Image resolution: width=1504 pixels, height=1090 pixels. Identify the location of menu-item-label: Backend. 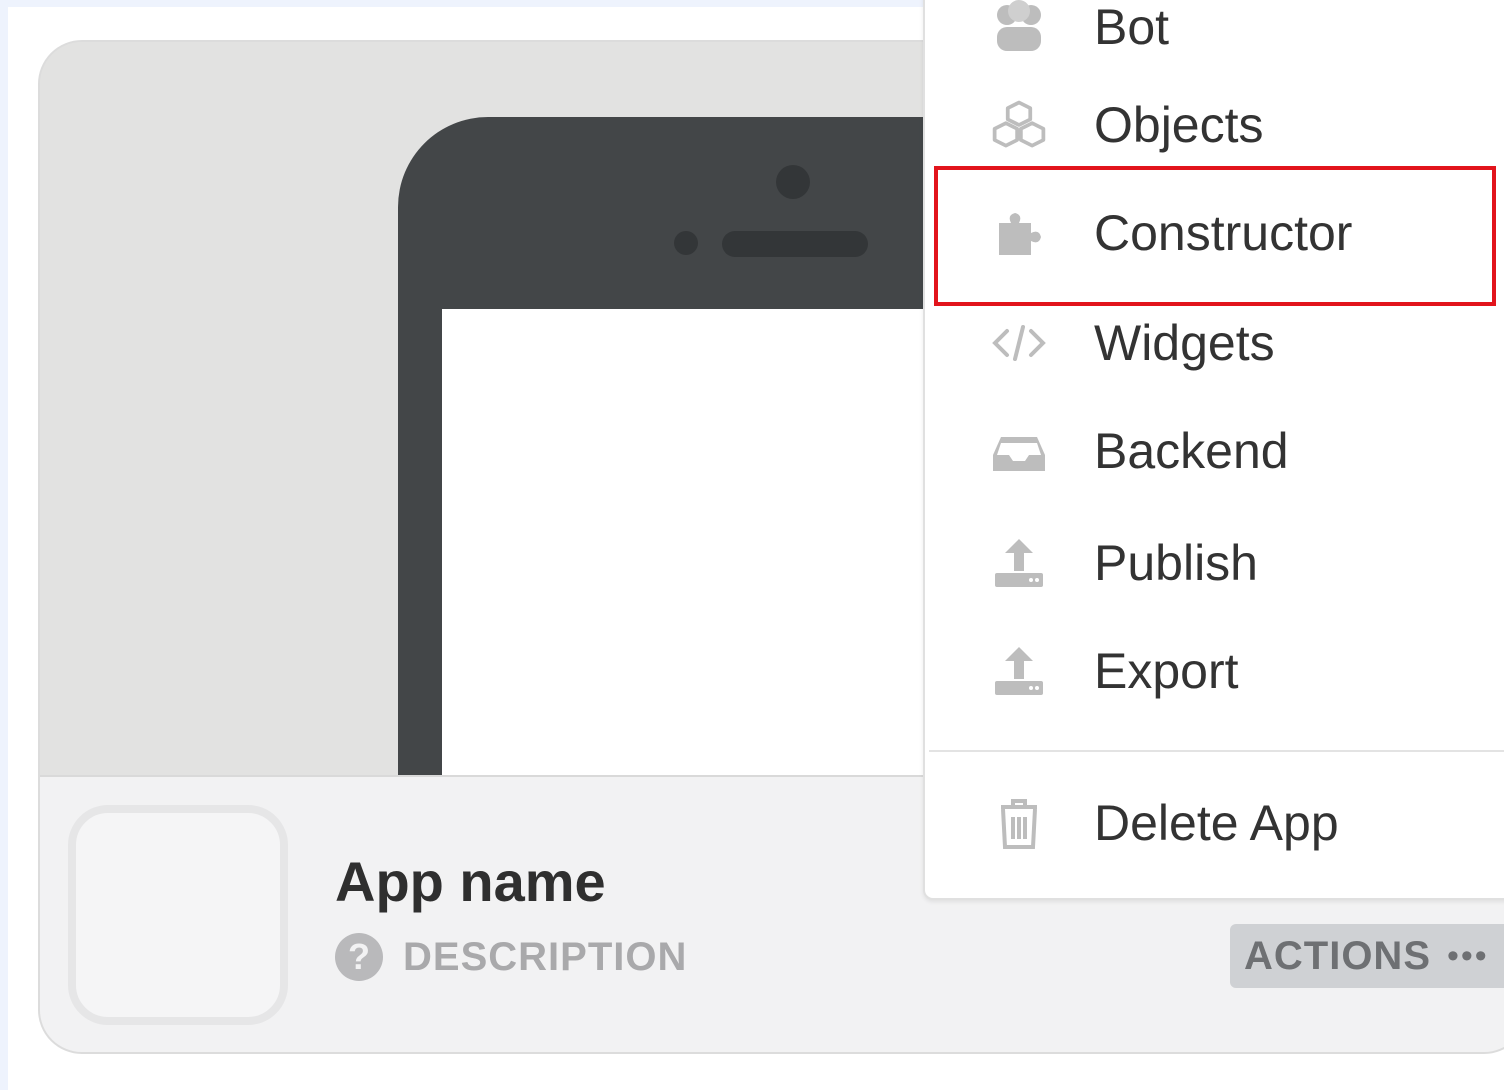
(1191, 451).